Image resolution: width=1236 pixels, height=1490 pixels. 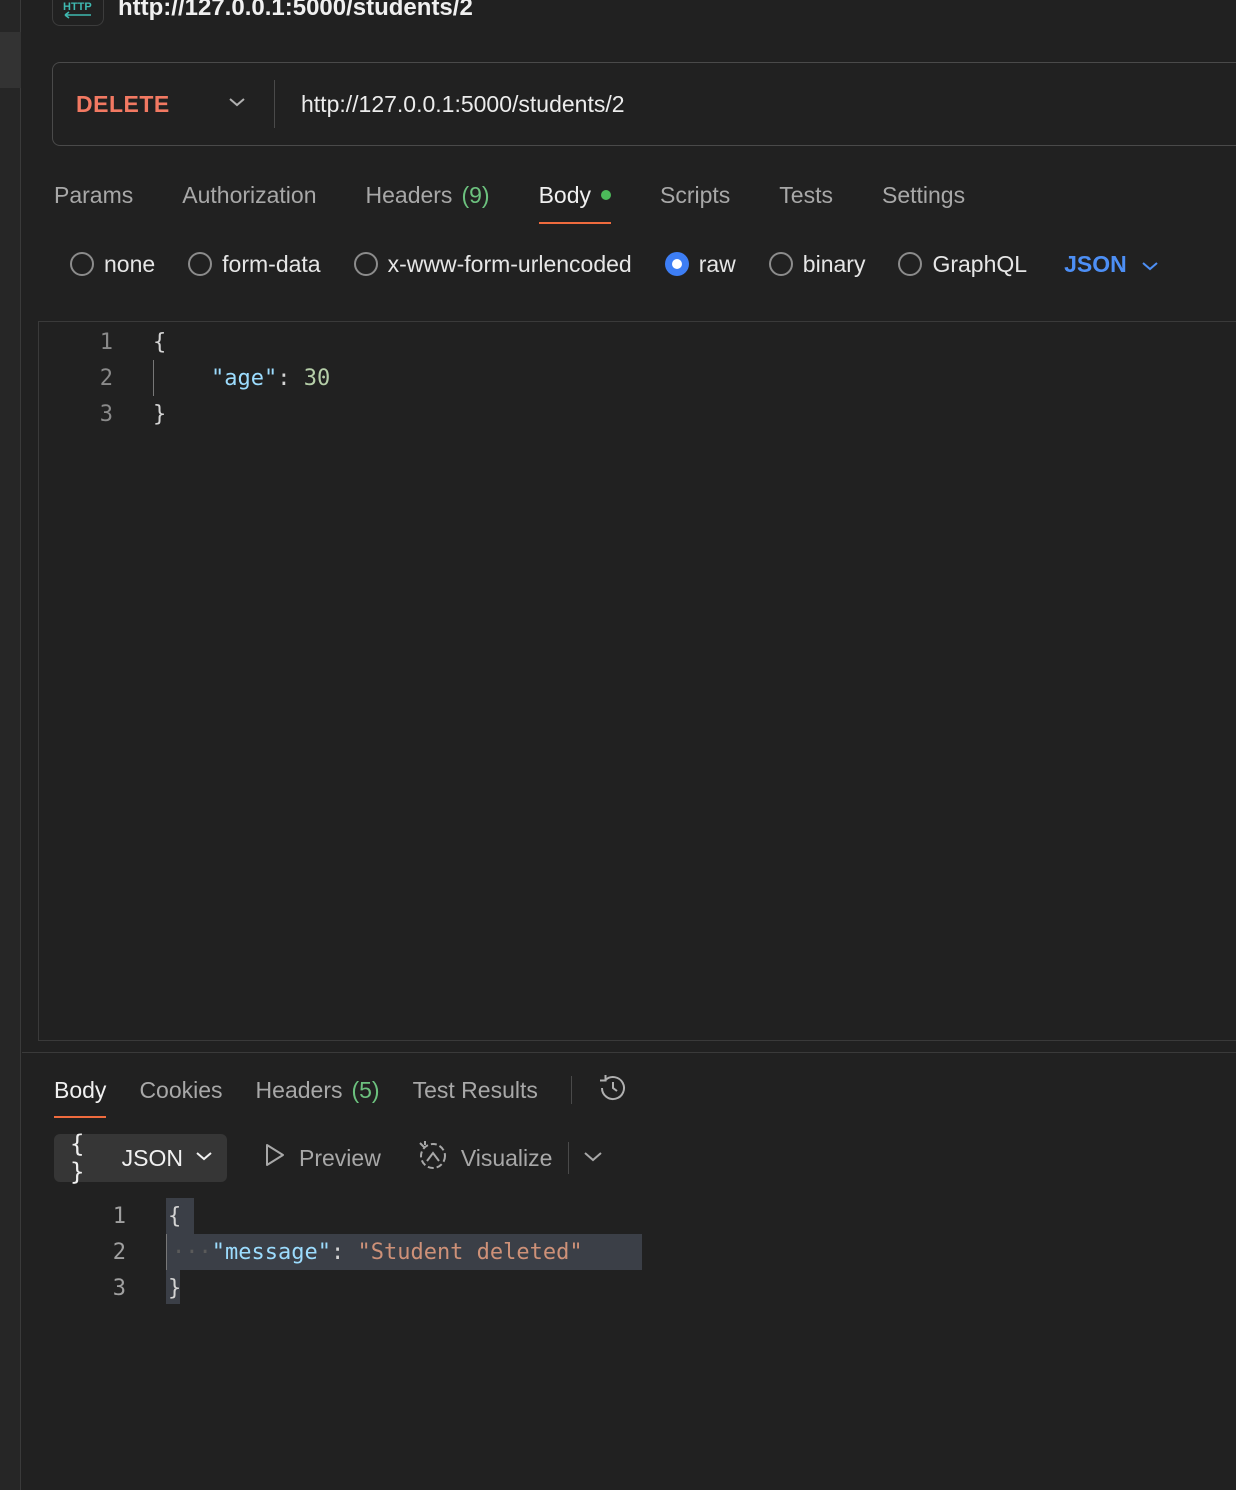 I want to click on tab-headers: Headers (9), so click(x=428, y=195).